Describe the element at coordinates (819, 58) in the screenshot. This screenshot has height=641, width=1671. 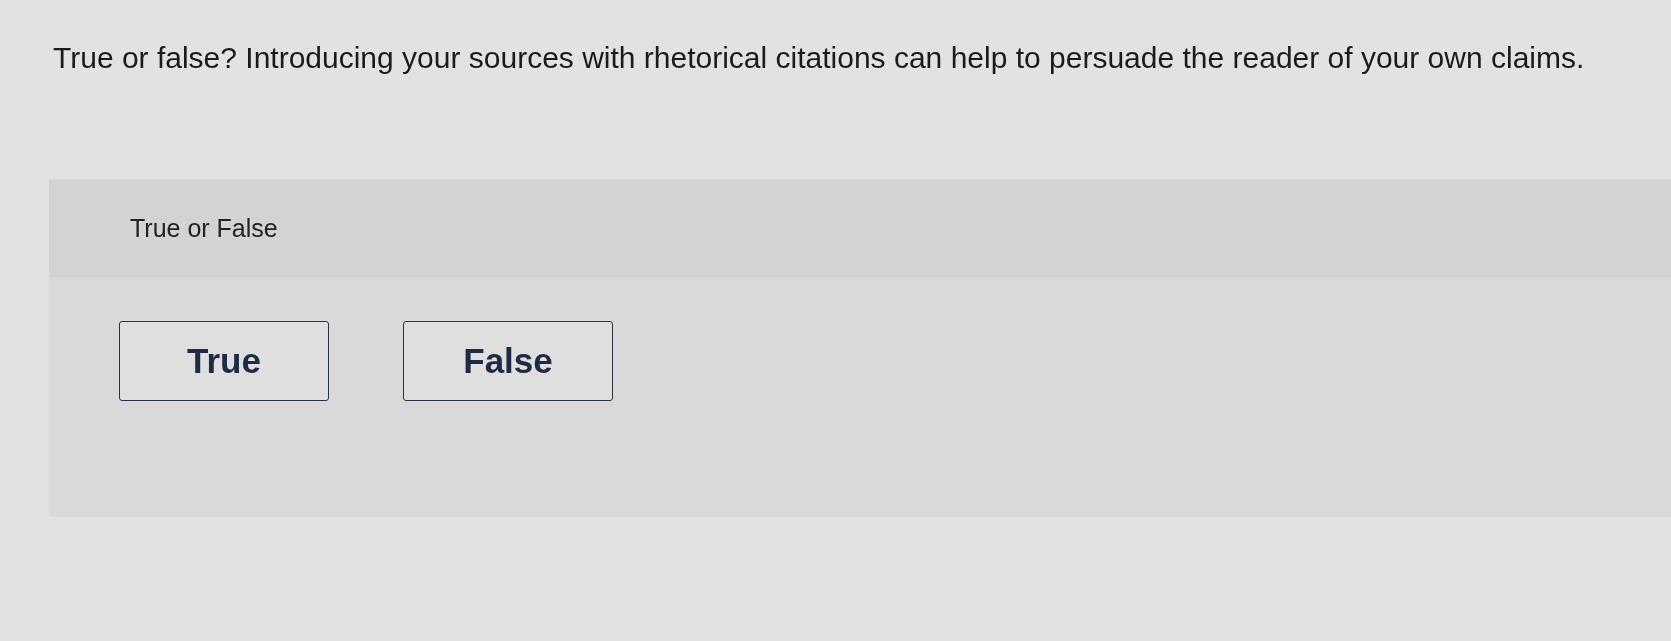
I see `question-text: True or false? Introducing your sources with rhetorical citations can help to persuade the reader of your own claims.` at that location.